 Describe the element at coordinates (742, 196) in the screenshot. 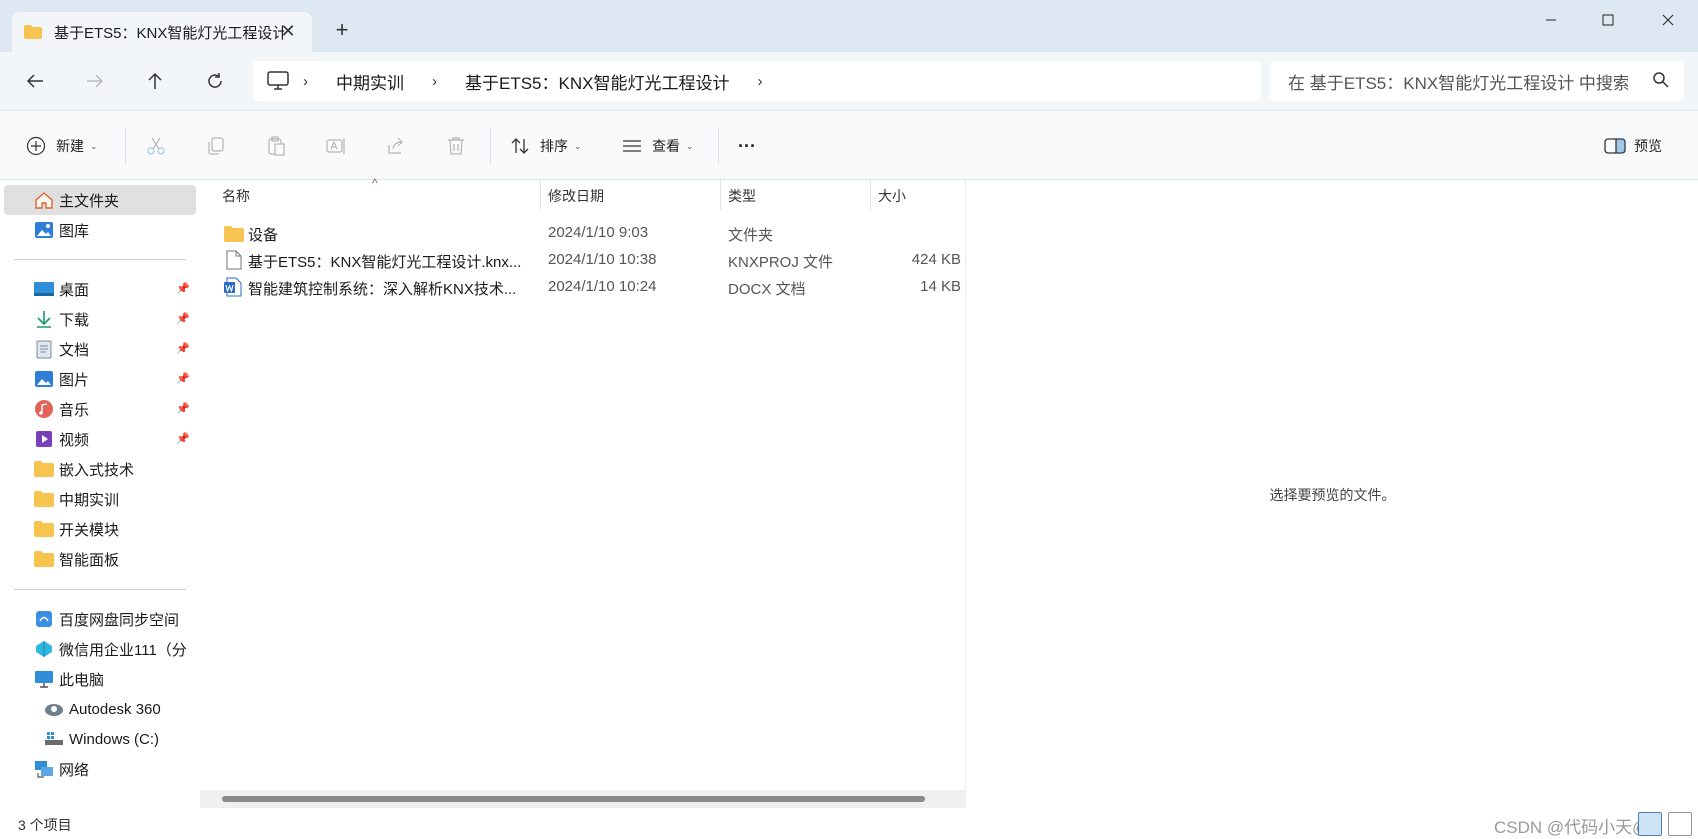

I see `column-header-type: 类型` at that location.